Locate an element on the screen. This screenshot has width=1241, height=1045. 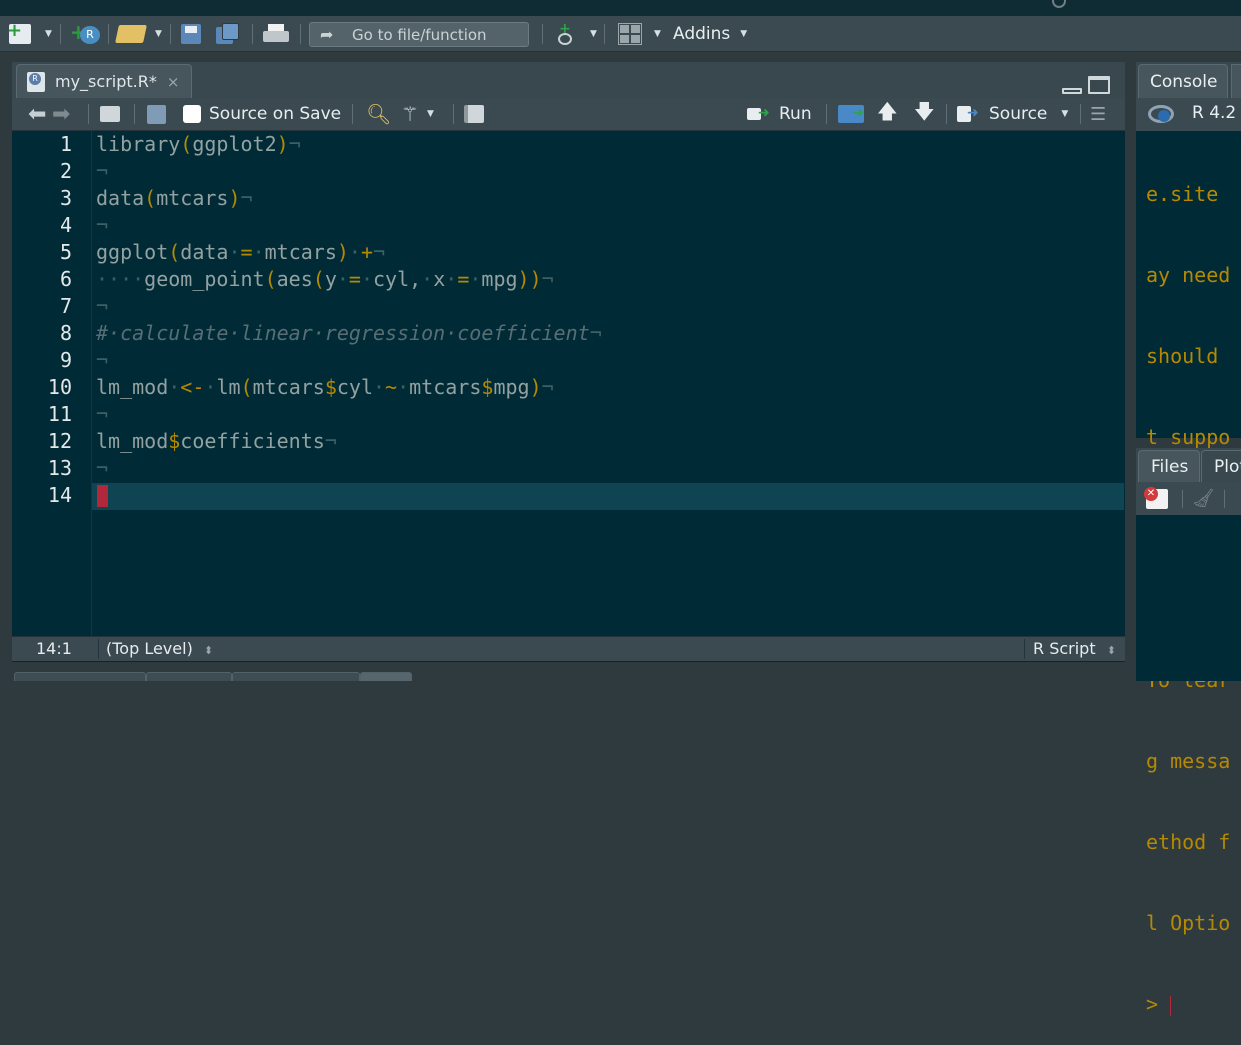
line-number: 7 is located at coordinates (65, 306).